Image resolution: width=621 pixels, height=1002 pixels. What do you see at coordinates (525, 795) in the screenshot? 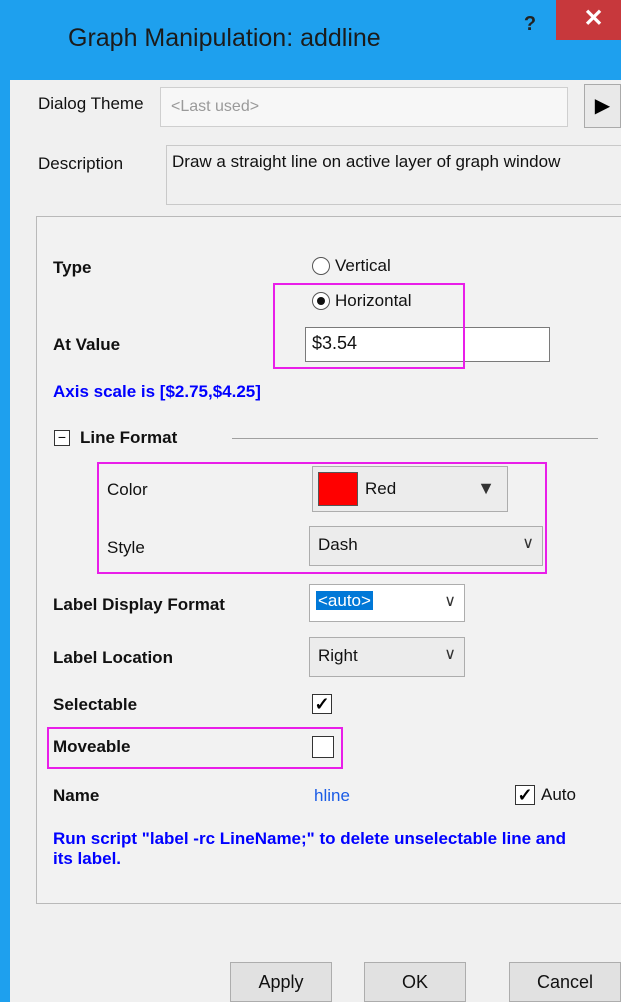
I see `auto-checkbox: ✓` at bounding box center [525, 795].